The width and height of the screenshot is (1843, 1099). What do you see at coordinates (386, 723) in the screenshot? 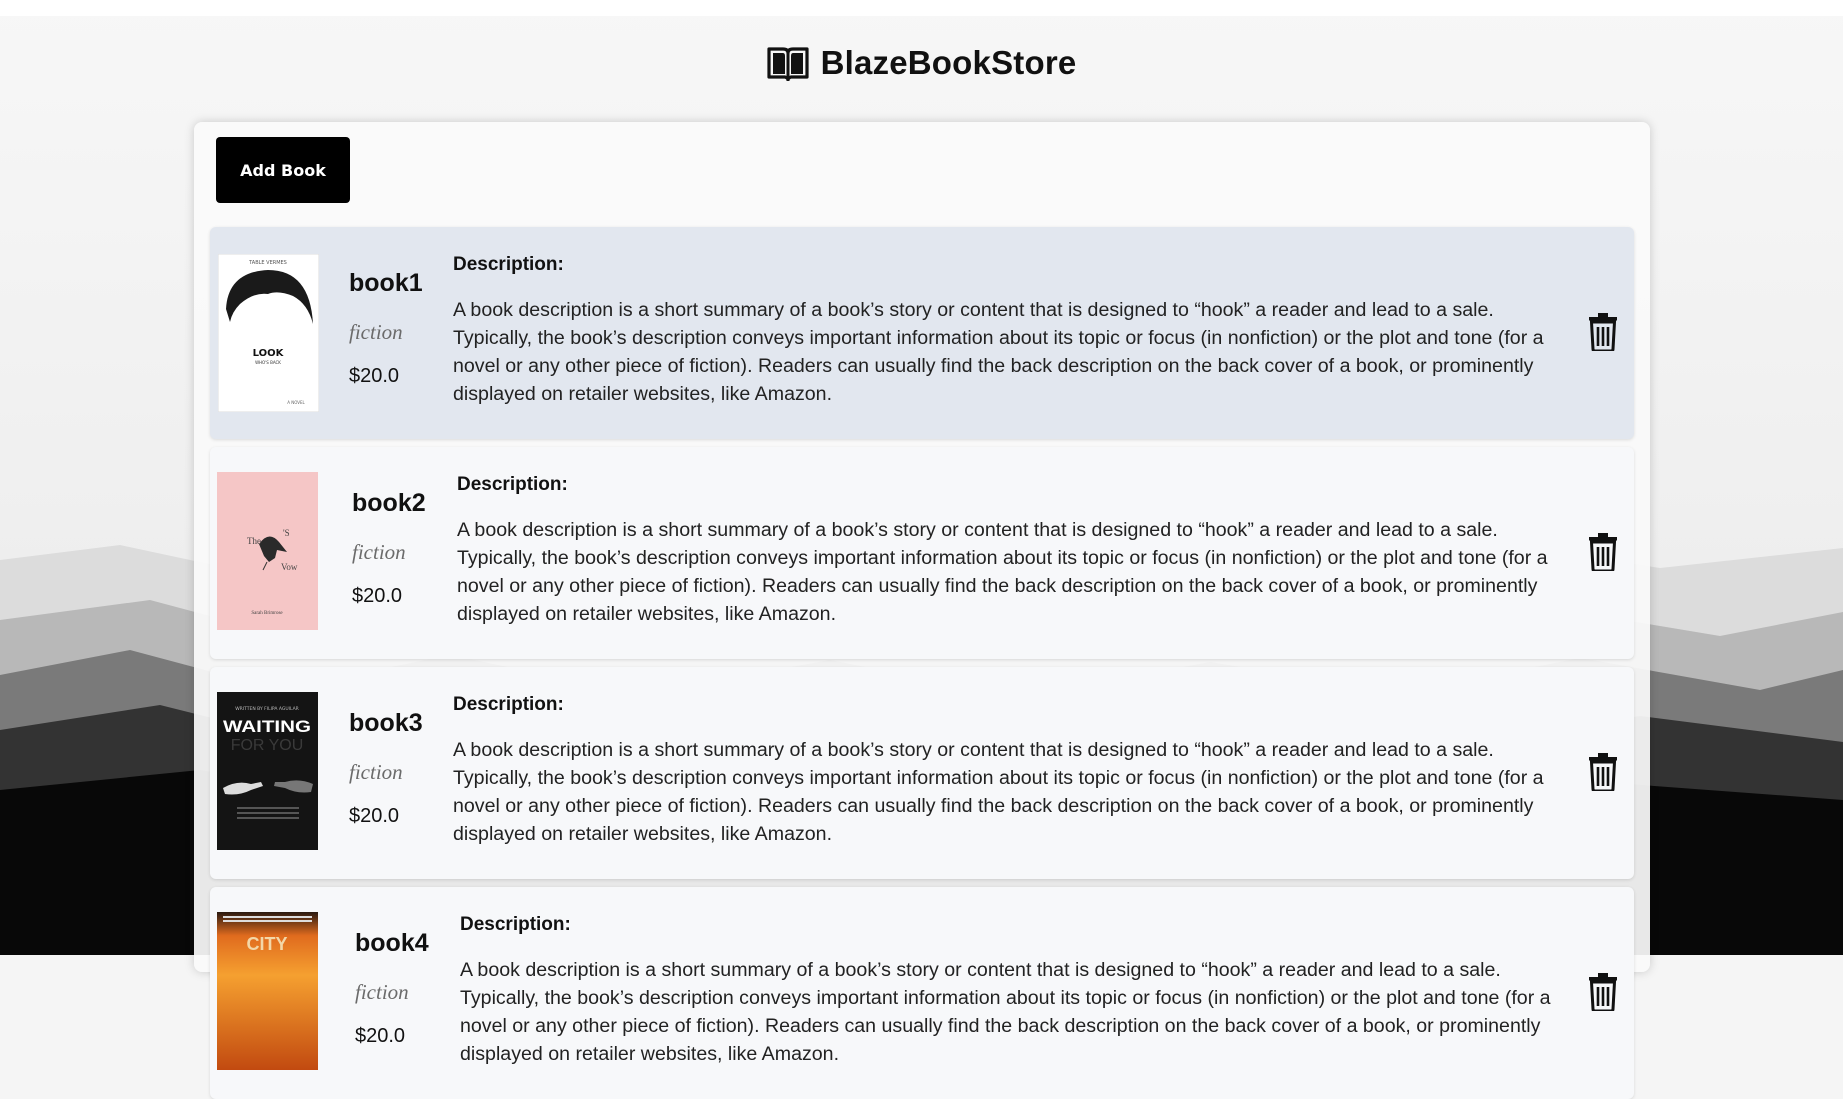
I see `book-name: book3` at bounding box center [386, 723].